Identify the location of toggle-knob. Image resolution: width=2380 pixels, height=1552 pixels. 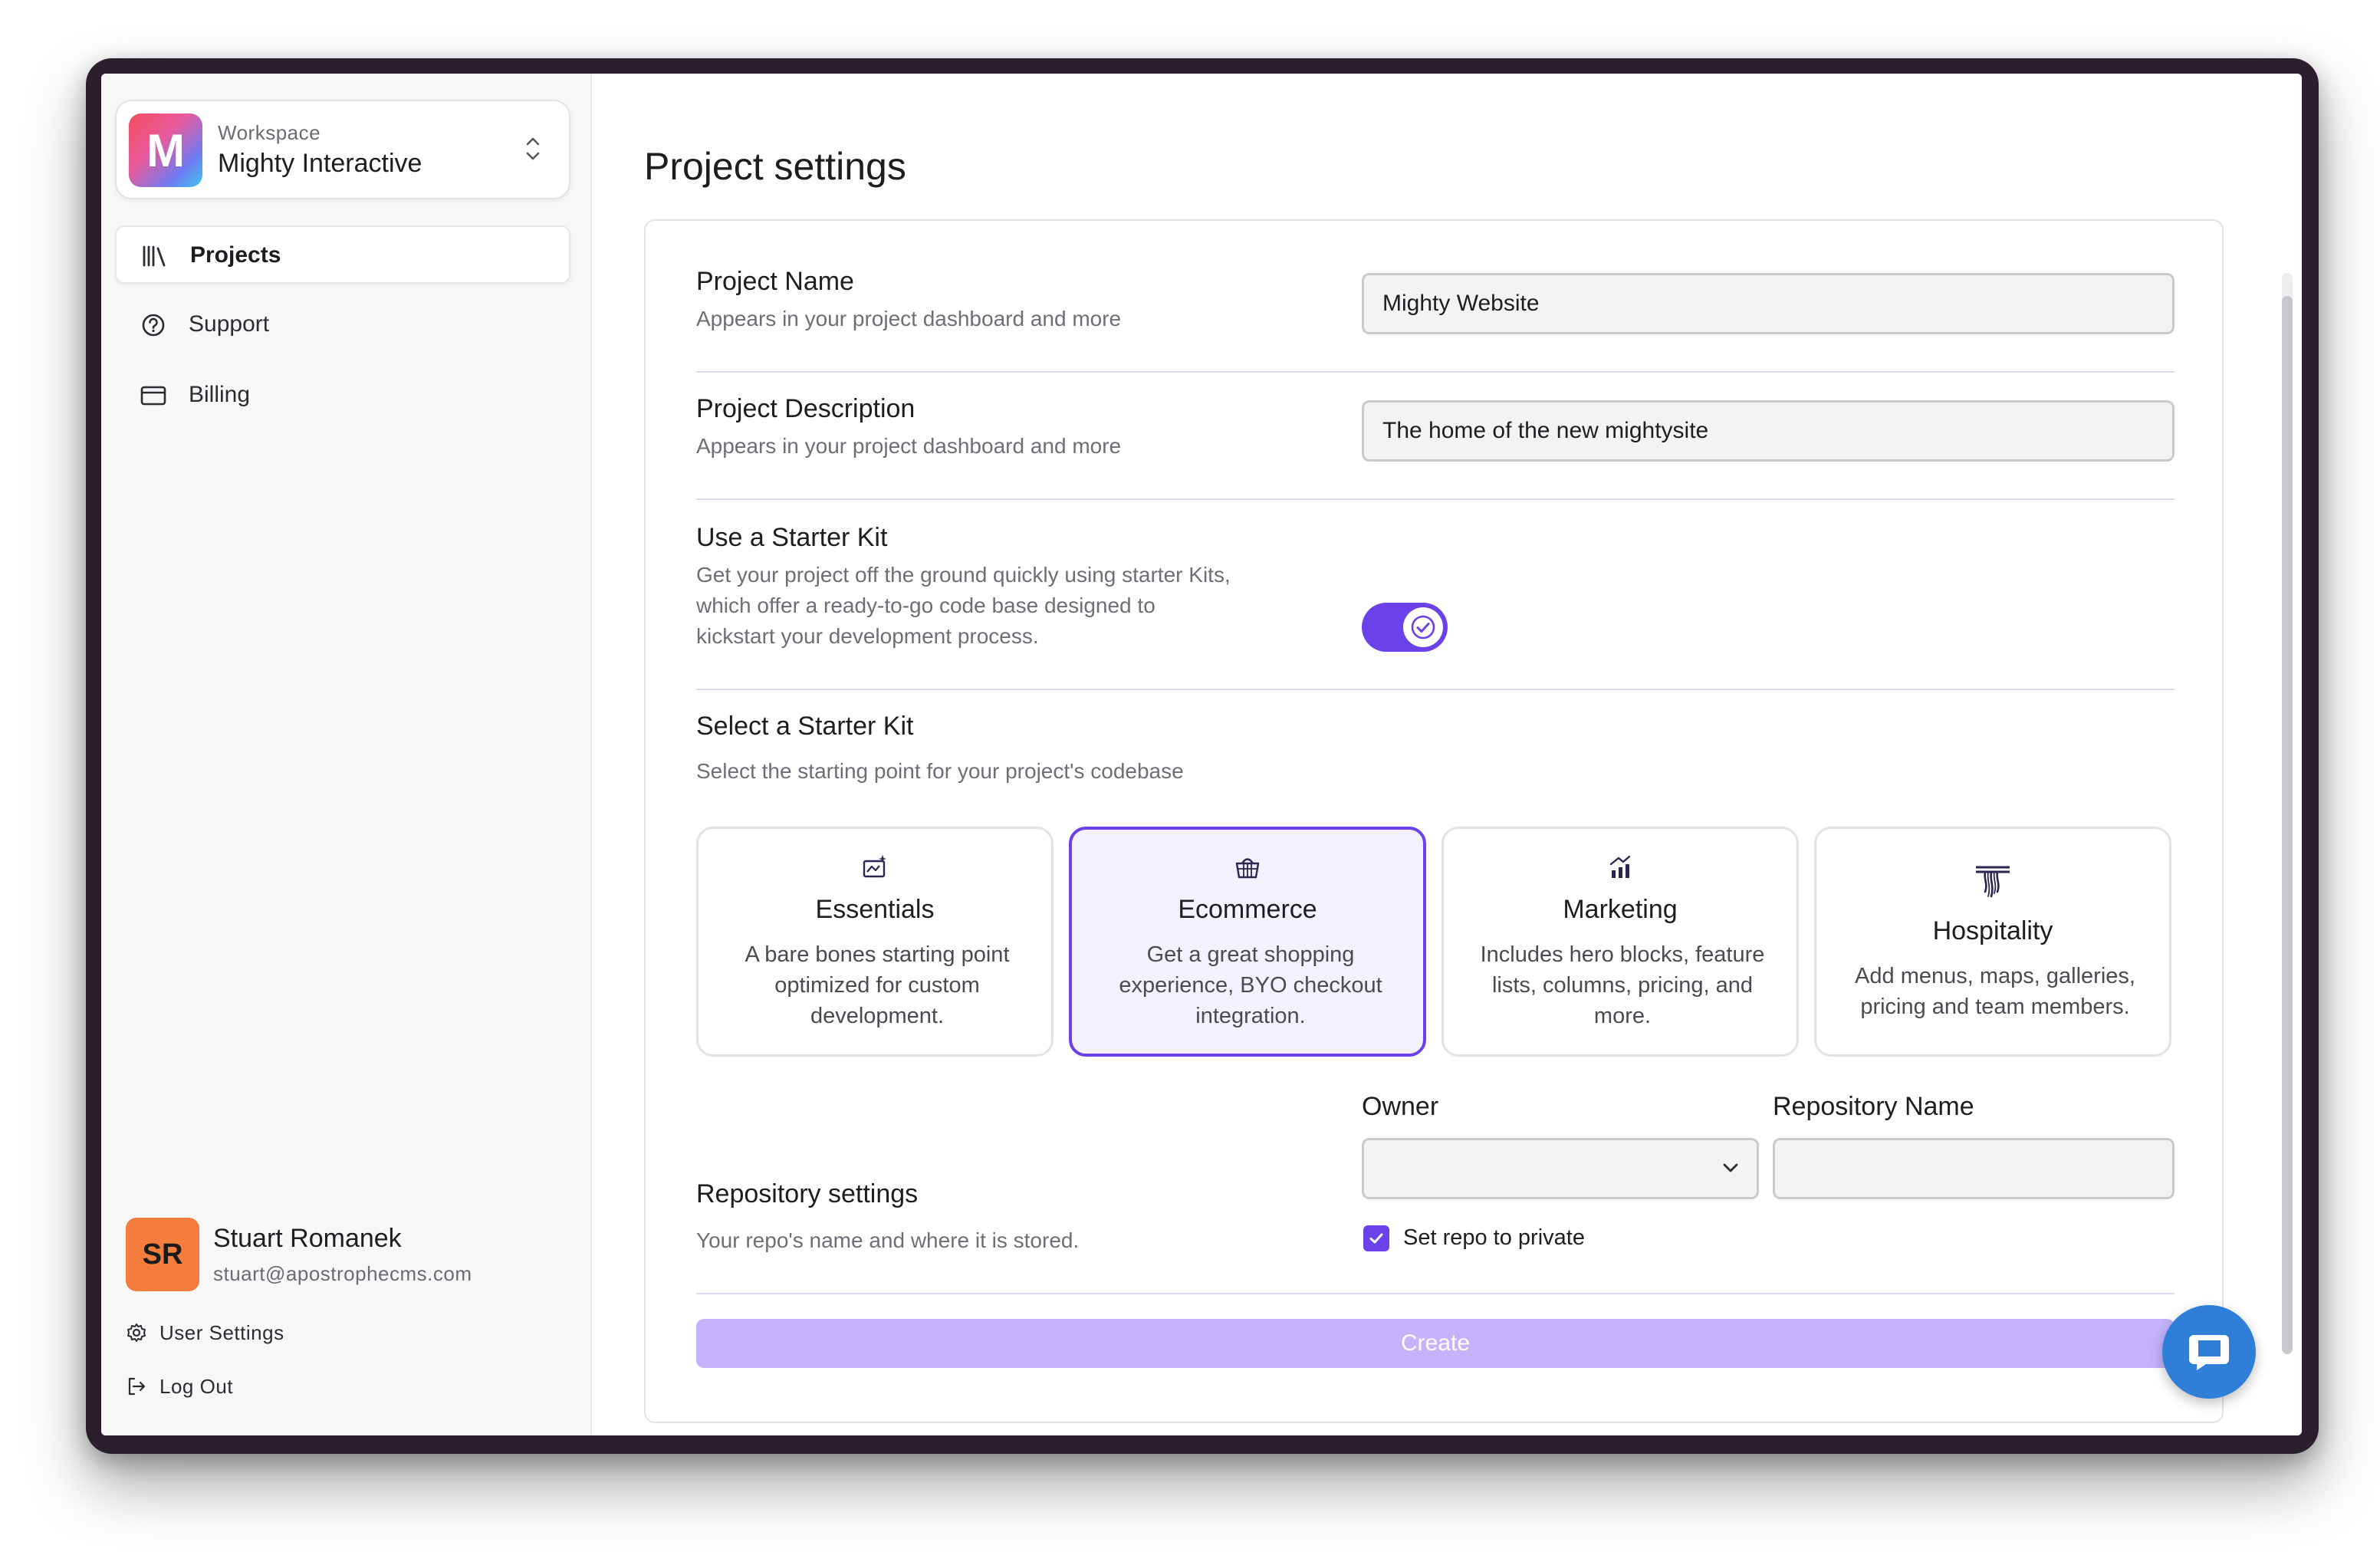
(1423, 627).